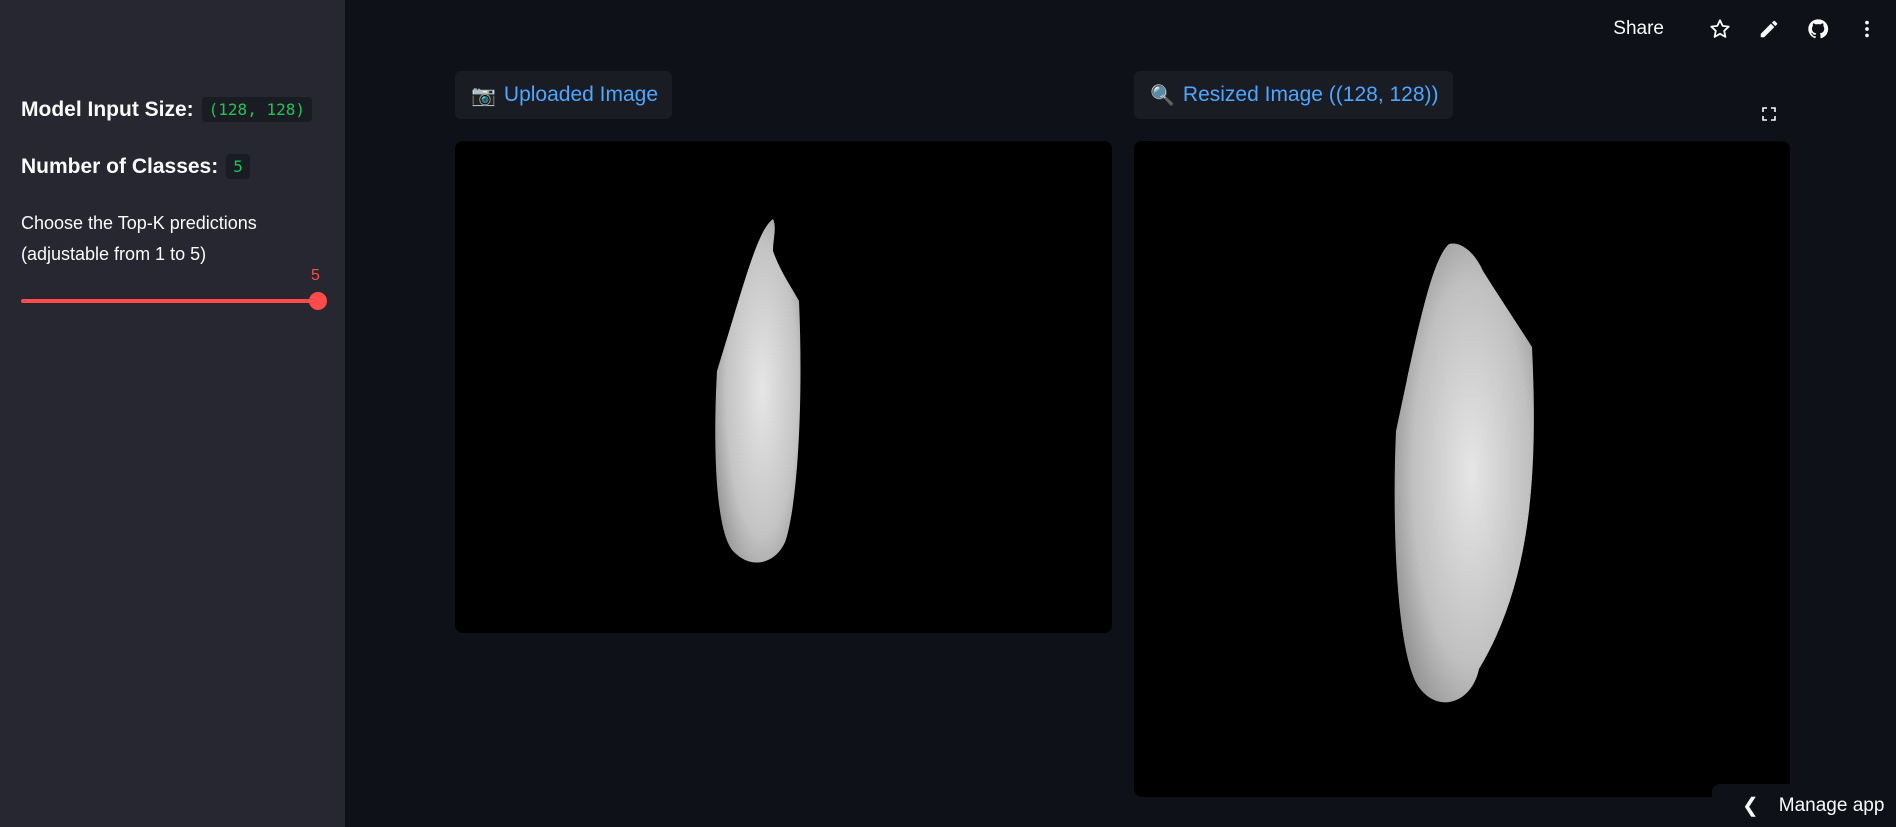 This screenshot has width=1896, height=827. I want to click on slider-value: 5, so click(315, 275).